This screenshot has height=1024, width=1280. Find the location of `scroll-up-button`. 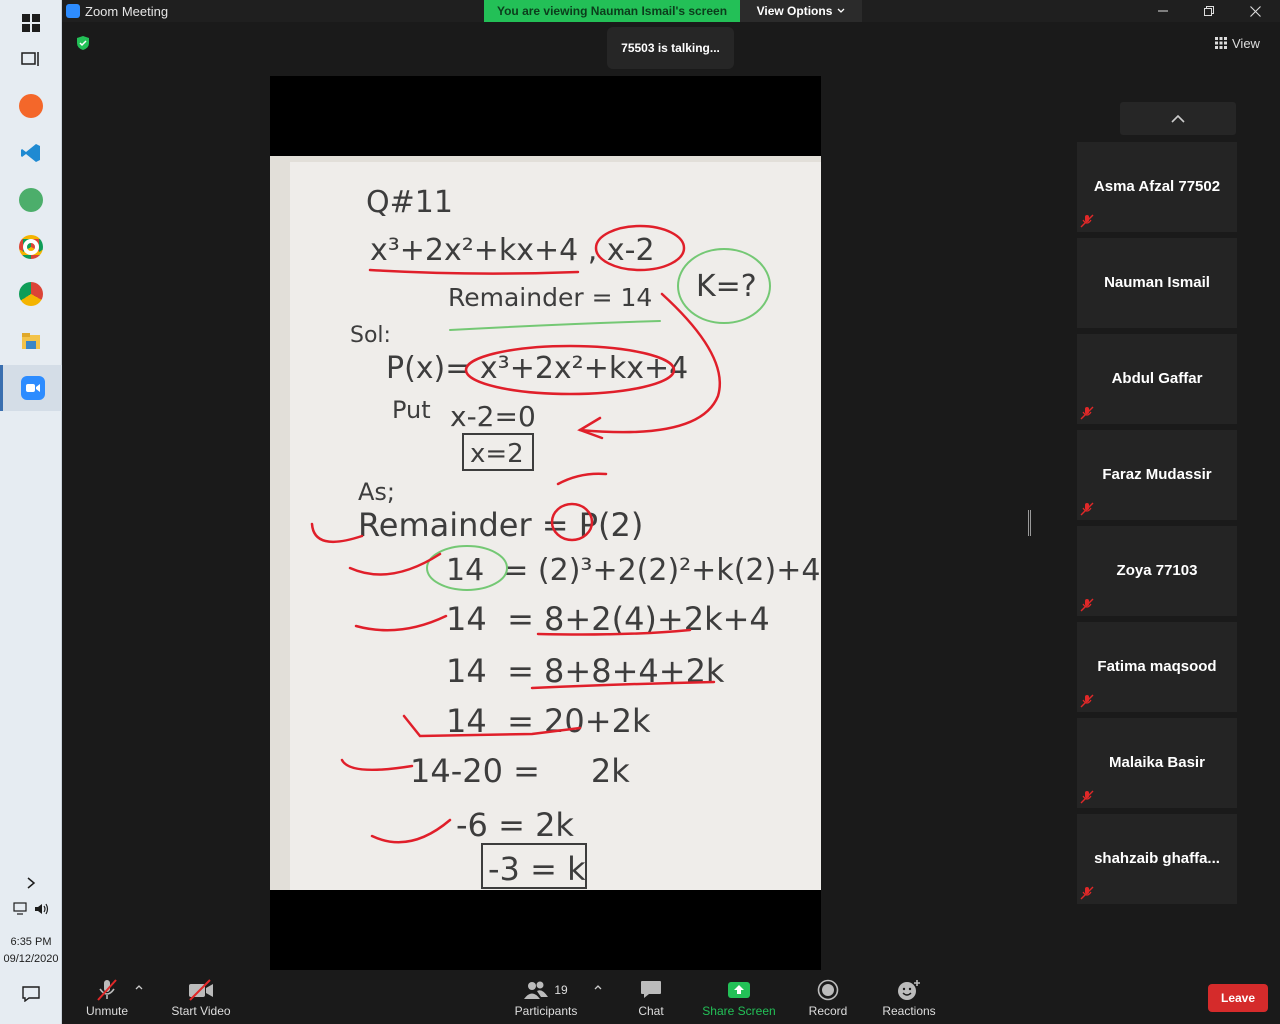

scroll-up-button is located at coordinates (1178, 118).